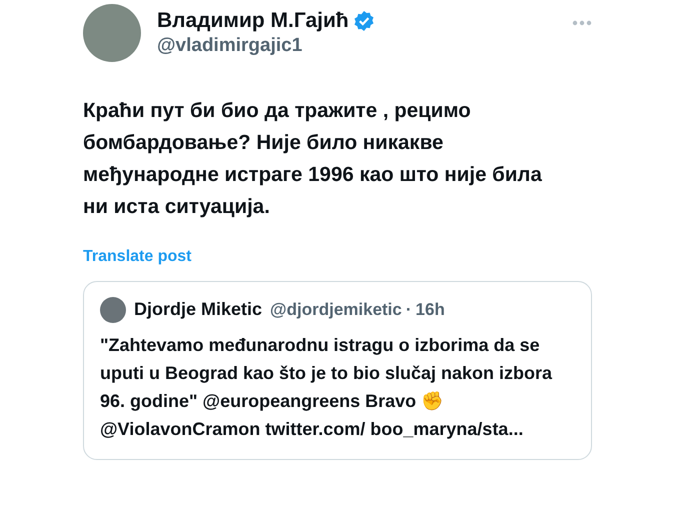 The image size is (676, 506). Describe the element at coordinates (336, 309) in the screenshot. I see `quoted-author-handle: @djordjemiketic` at that location.